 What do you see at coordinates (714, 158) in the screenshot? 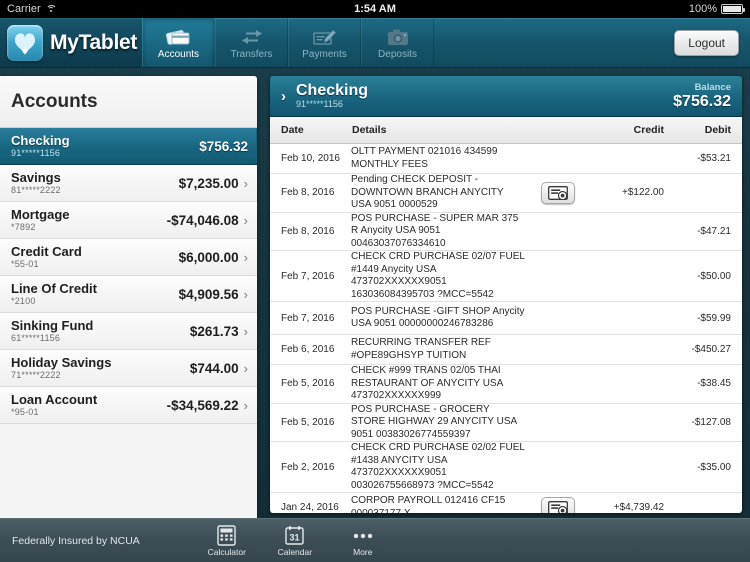
I see `transaction-debit: -$53.21` at bounding box center [714, 158].